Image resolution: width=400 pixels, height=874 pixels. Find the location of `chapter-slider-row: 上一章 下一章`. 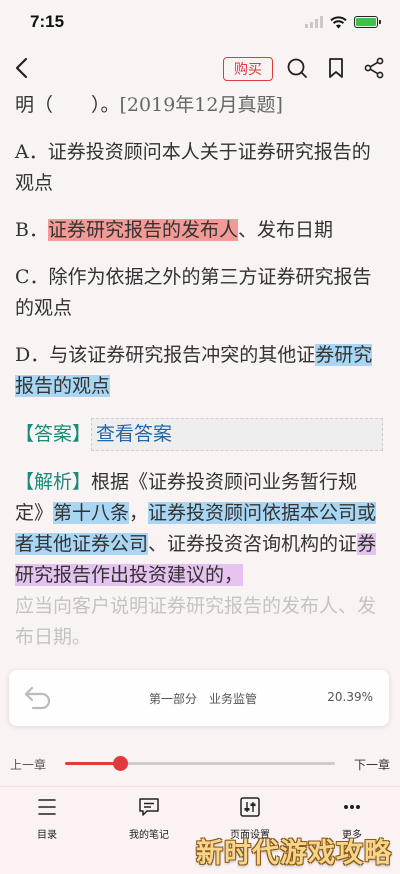

chapter-slider-row: 上一章 下一章 is located at coordinates (200, 763).